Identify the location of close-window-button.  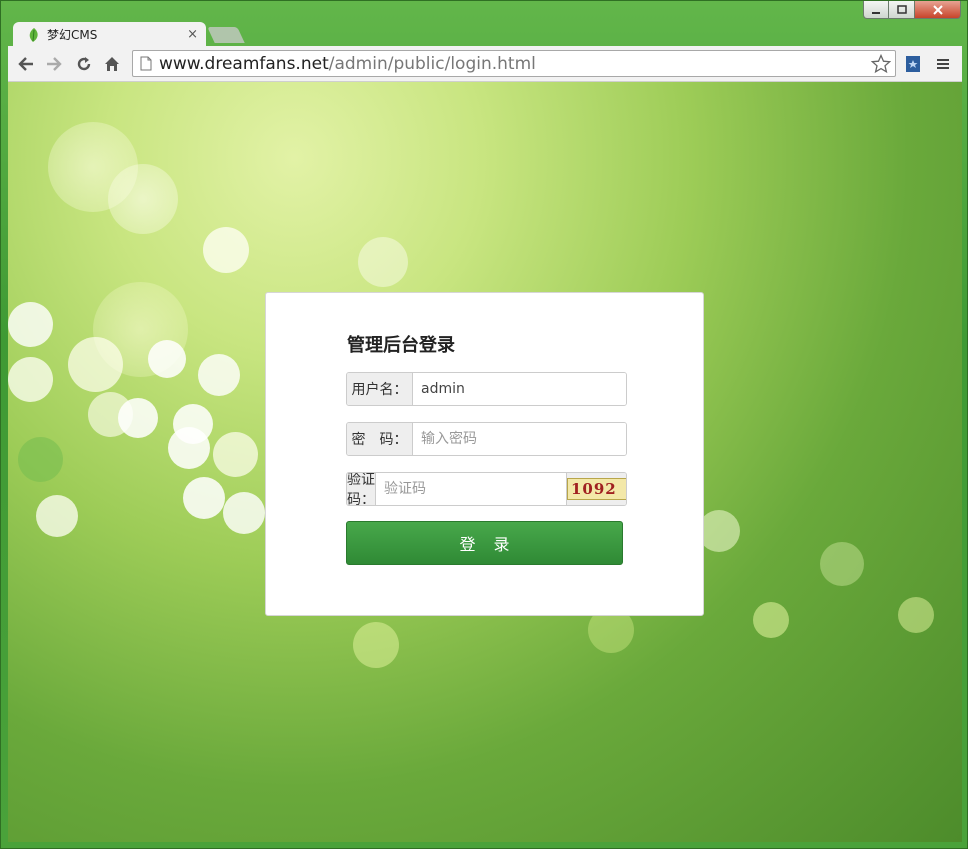
(938, 10).